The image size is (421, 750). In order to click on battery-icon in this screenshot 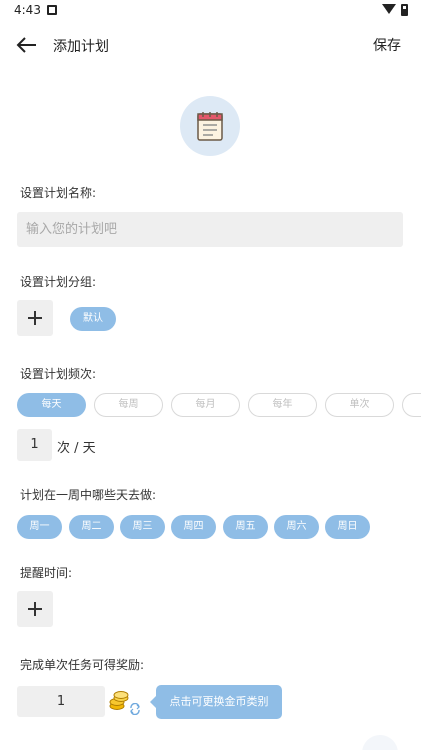, I will do `click(404, 10)`.